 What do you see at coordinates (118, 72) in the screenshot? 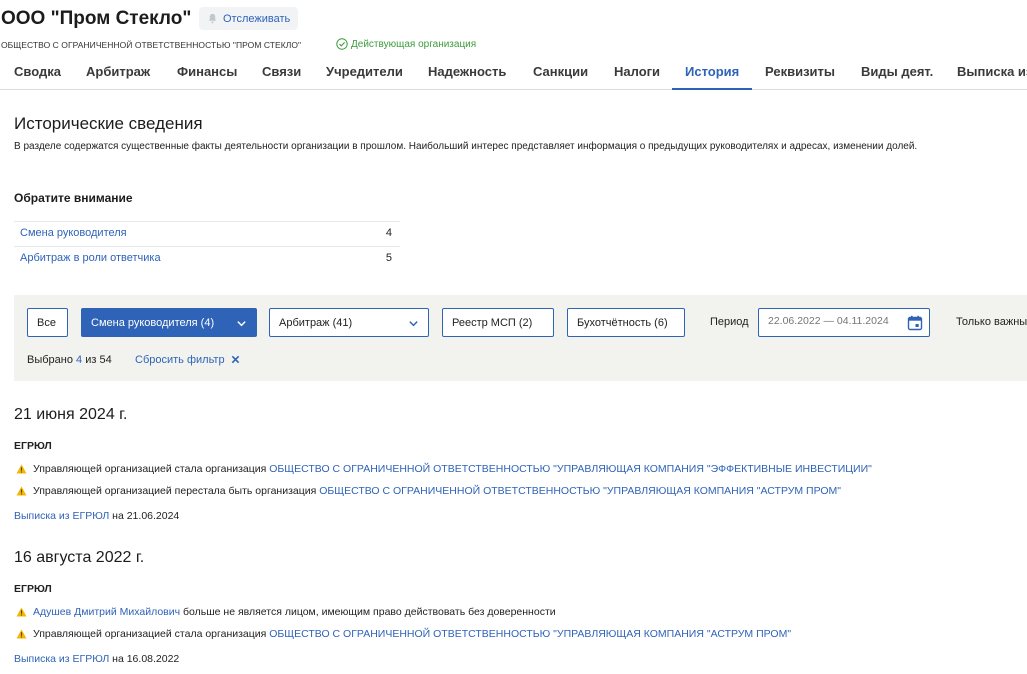
I see `tab-arbitration: Арбитраж` at bounding box center [118, 72].